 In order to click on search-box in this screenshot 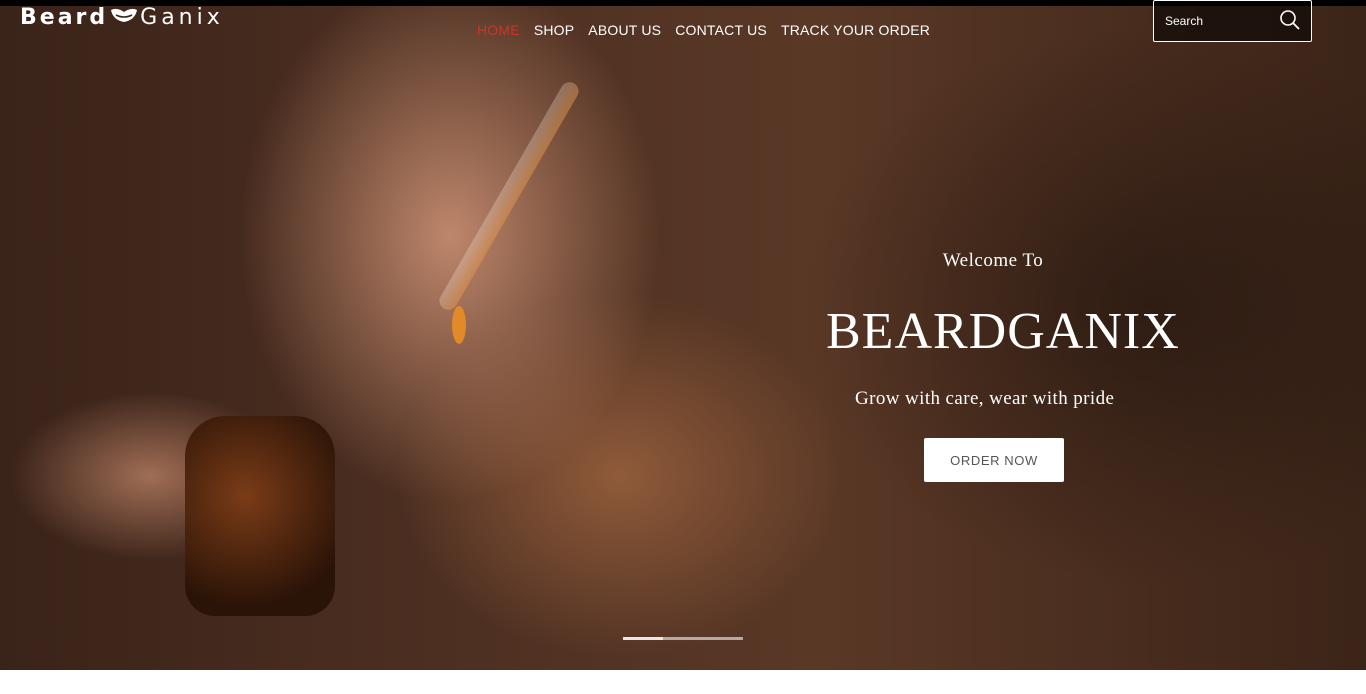, I will do `click(1232, 21)`.